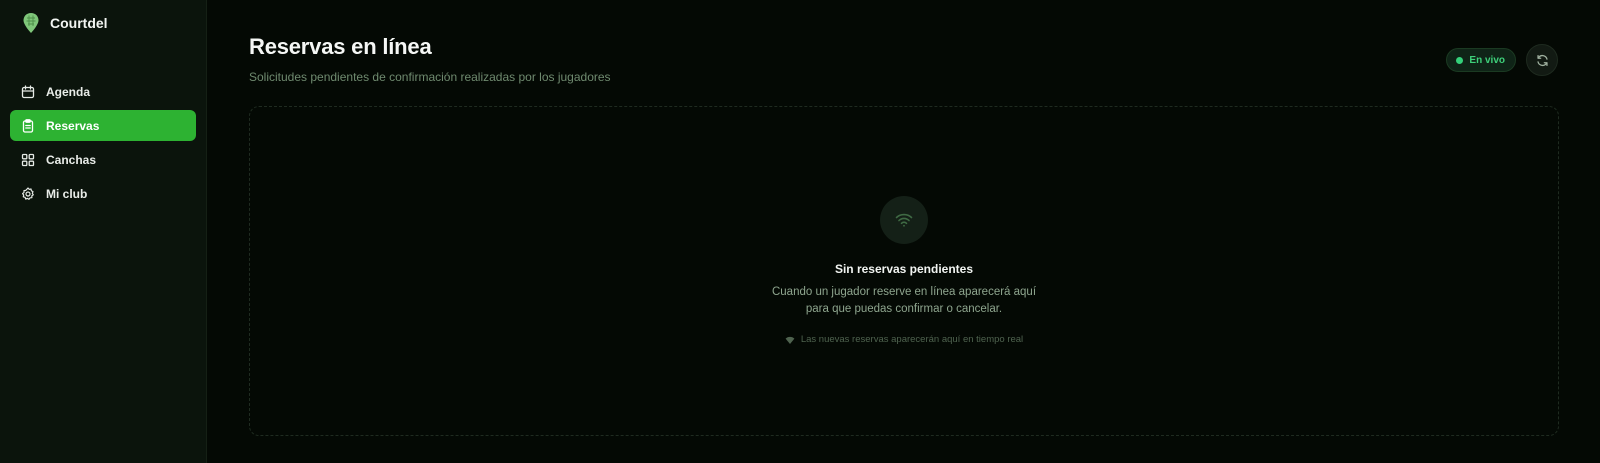 The image size is (1600, 463). I want to click on empty-state-desc-line: para que puedas confirmar o cancelar., so click(904, 309).